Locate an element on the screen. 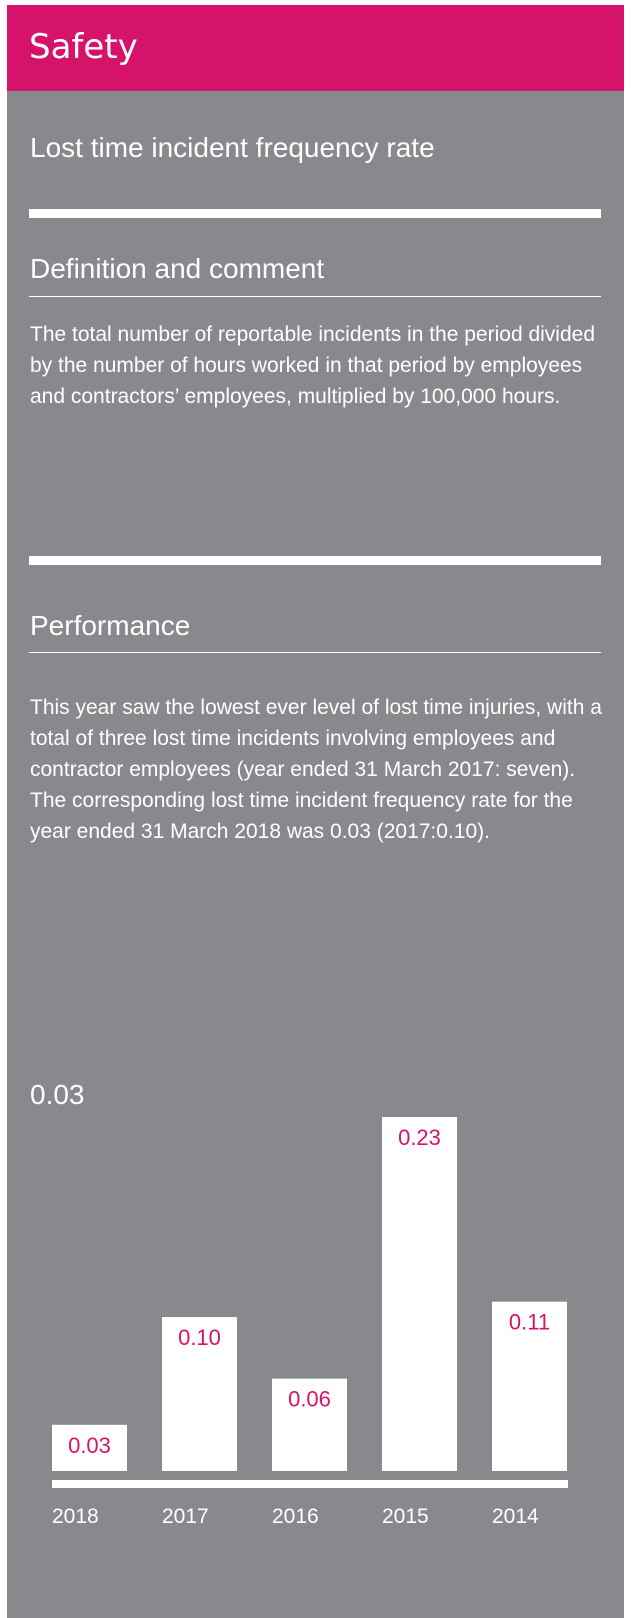 This screenshot has height=1618, width=643. x-axis-line is located at coordinates (310, 1484).